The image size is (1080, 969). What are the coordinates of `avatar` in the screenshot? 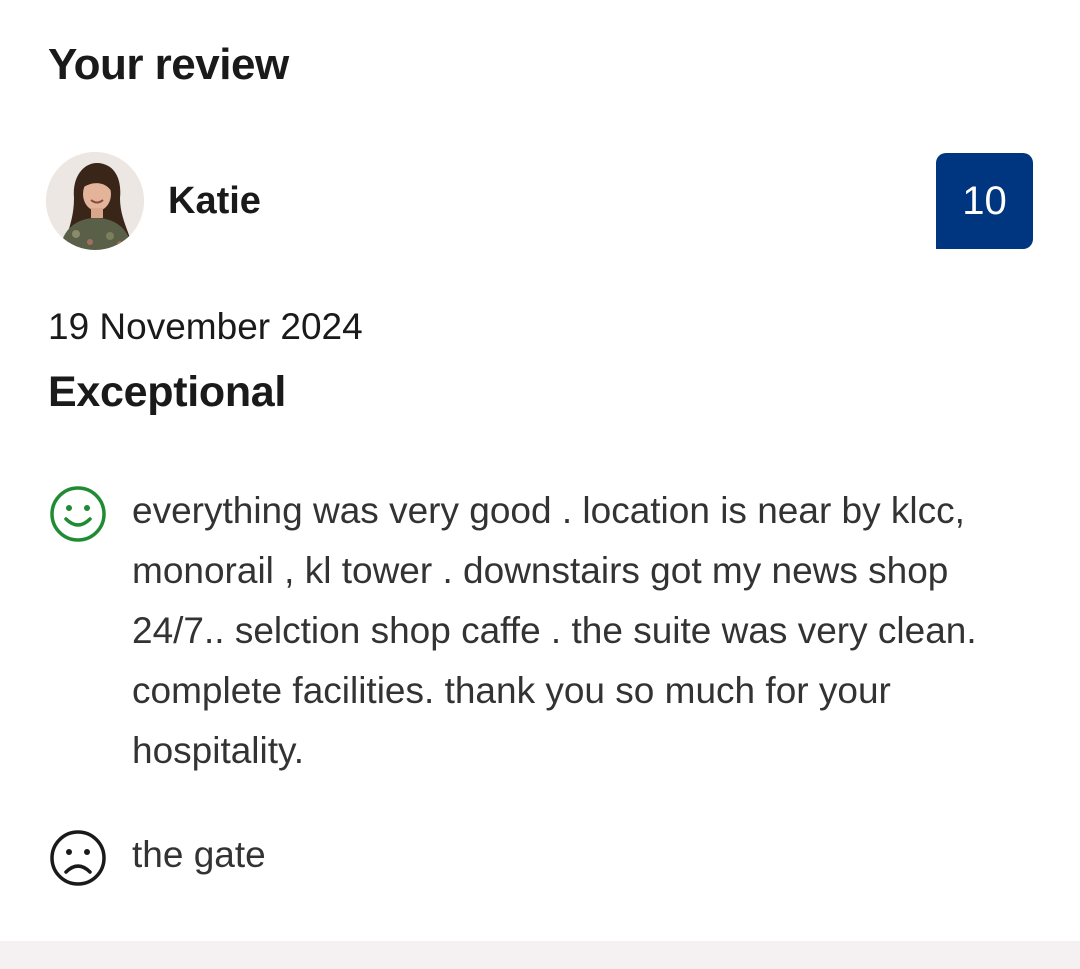 It's located at (95, 201).